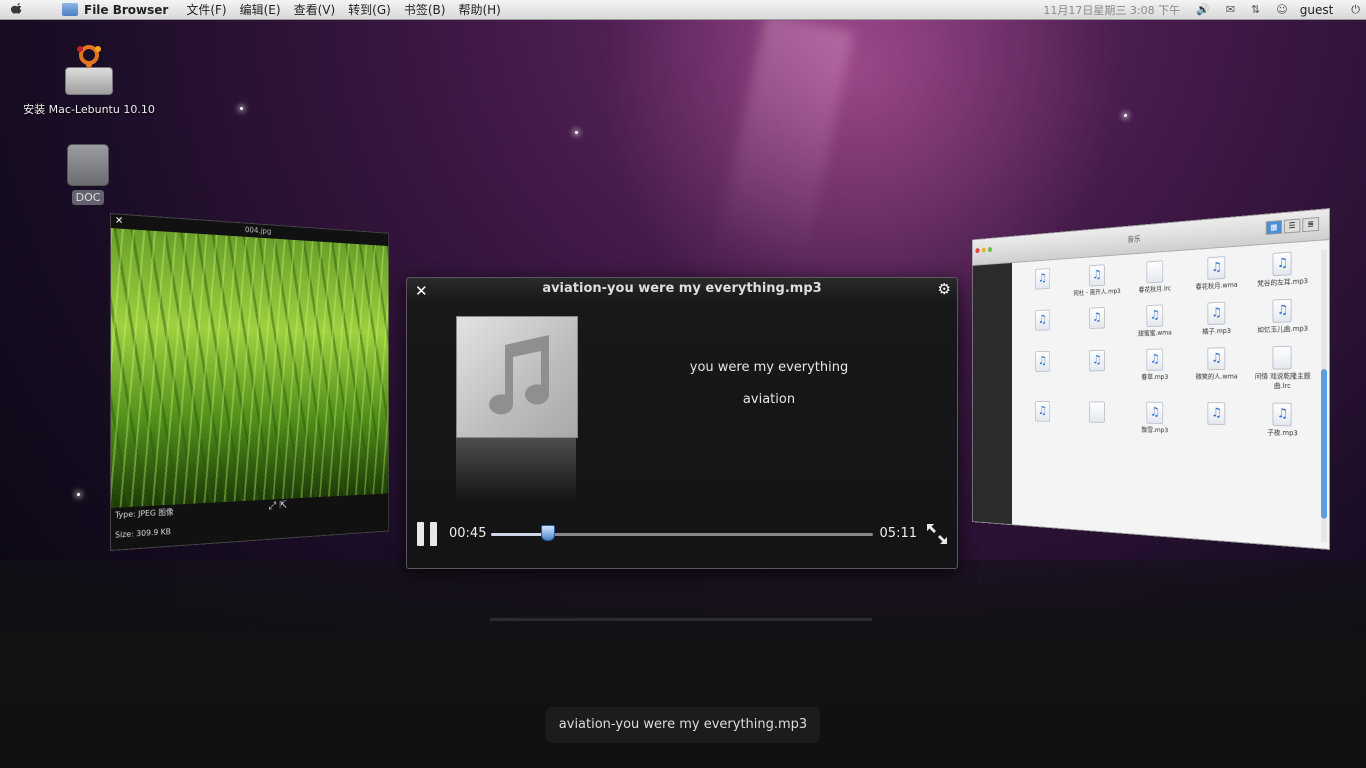 The width and height of the screenshot is (1366, 768). Describe the element at coordinates (1283, 329) in the screenshot. I see `file-name: 如忆玉儿曲.mp3` at that location.